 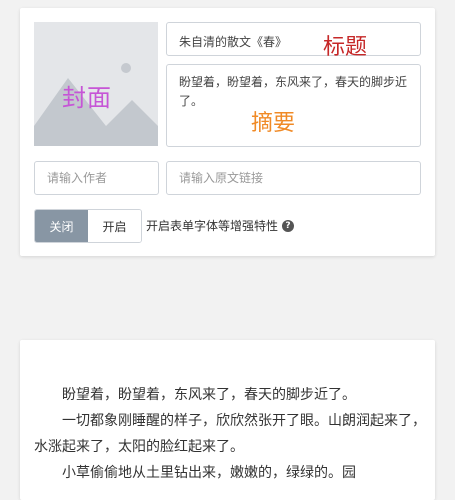 I want to click on author-input, so click(x=96, y=178).